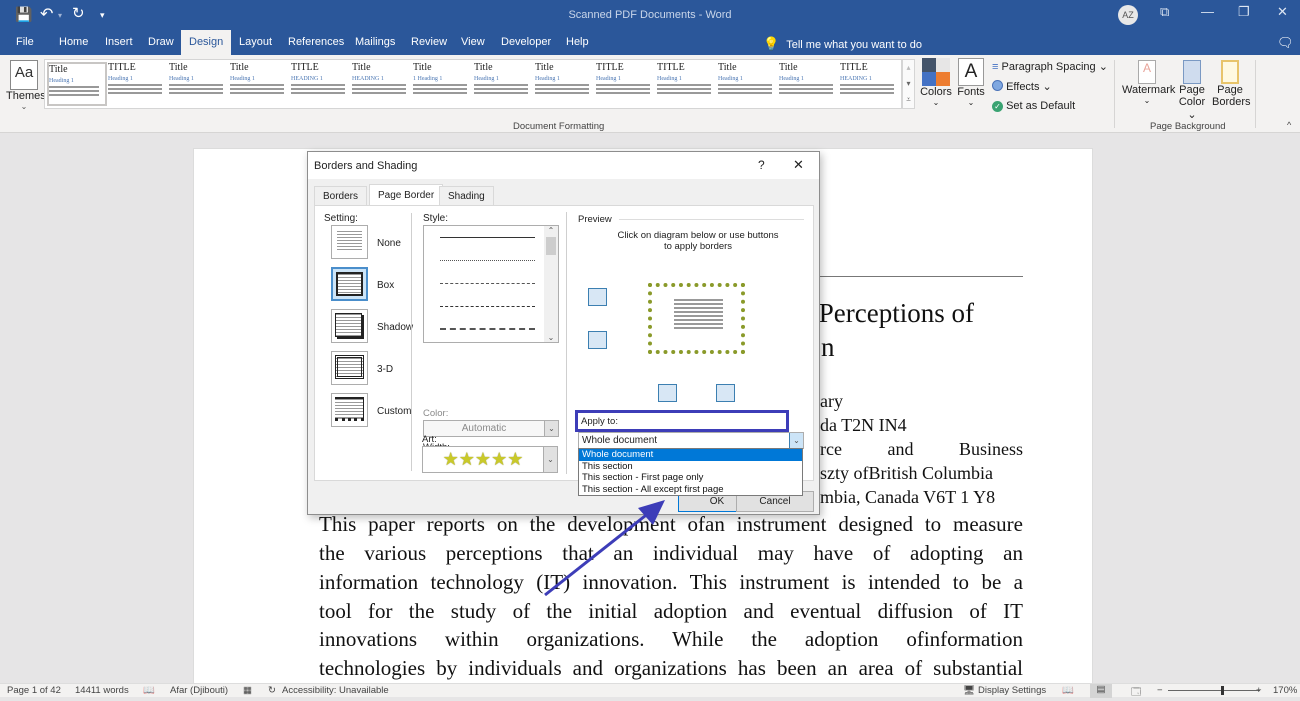 Image resolution: width=1300 pixels, height=701 pixels. What do you see at coordinates (466, 195) in the screenshot?
I see `tab-shading: Shading` at bounding box center [466, 195].